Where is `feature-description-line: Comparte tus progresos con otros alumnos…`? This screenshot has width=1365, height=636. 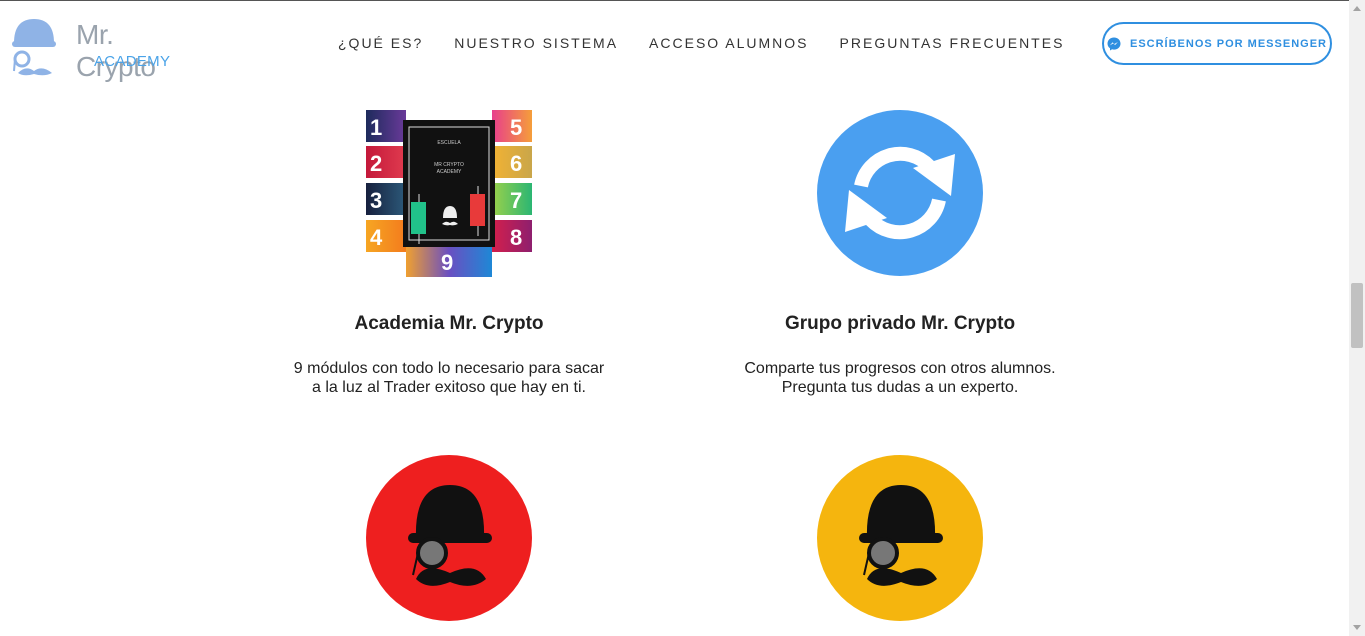
feature-description-line: Comparte tus progresos con otros alumnos… is located at coordinates (900, 368).